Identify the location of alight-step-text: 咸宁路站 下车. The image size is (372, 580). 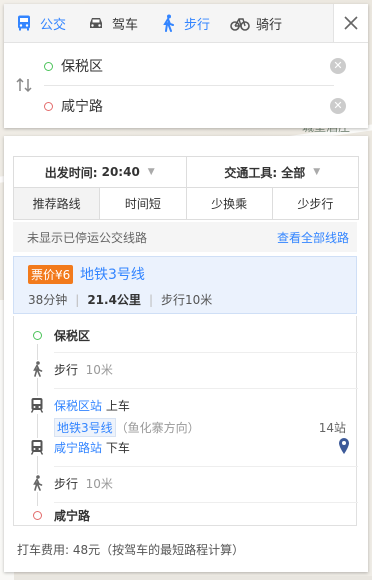
(92, 447).